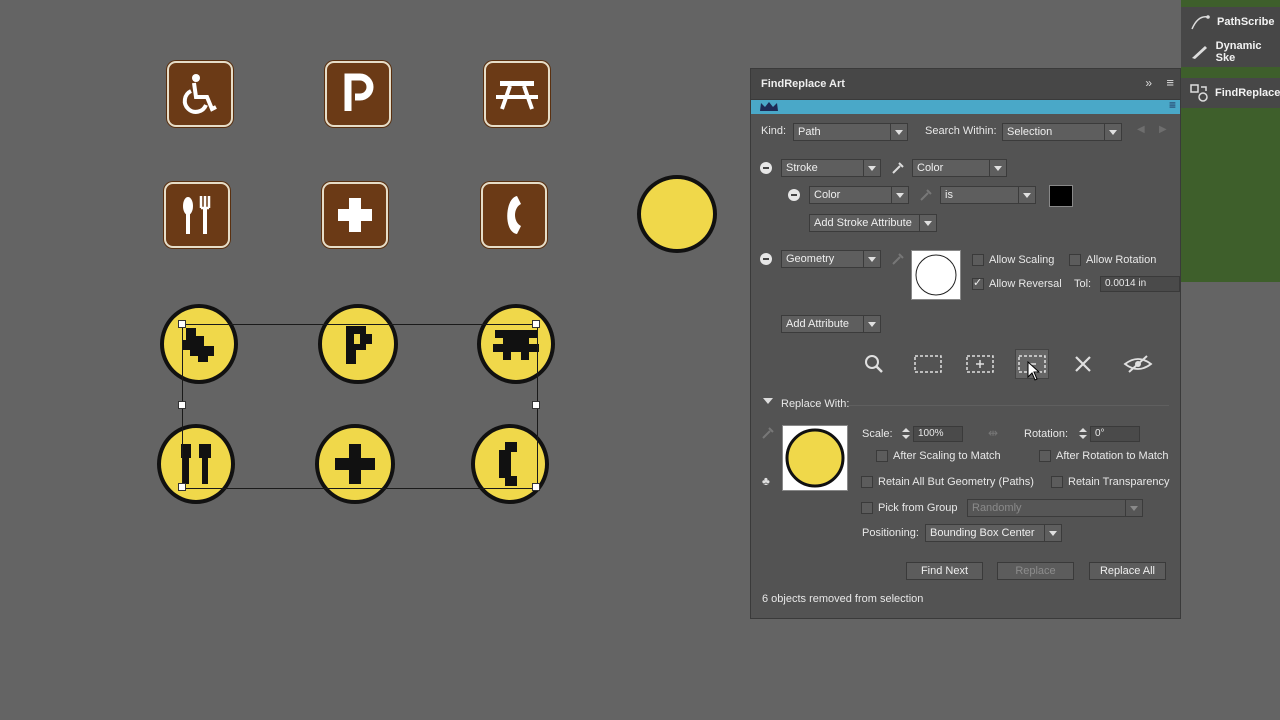 The width and height of the screenshot is (1280, 720). What do you see at coordinates (1230, 22) in the screenshot?
I see `tab-pathscribe: PathScribe` at bounding box center [1230, 22].